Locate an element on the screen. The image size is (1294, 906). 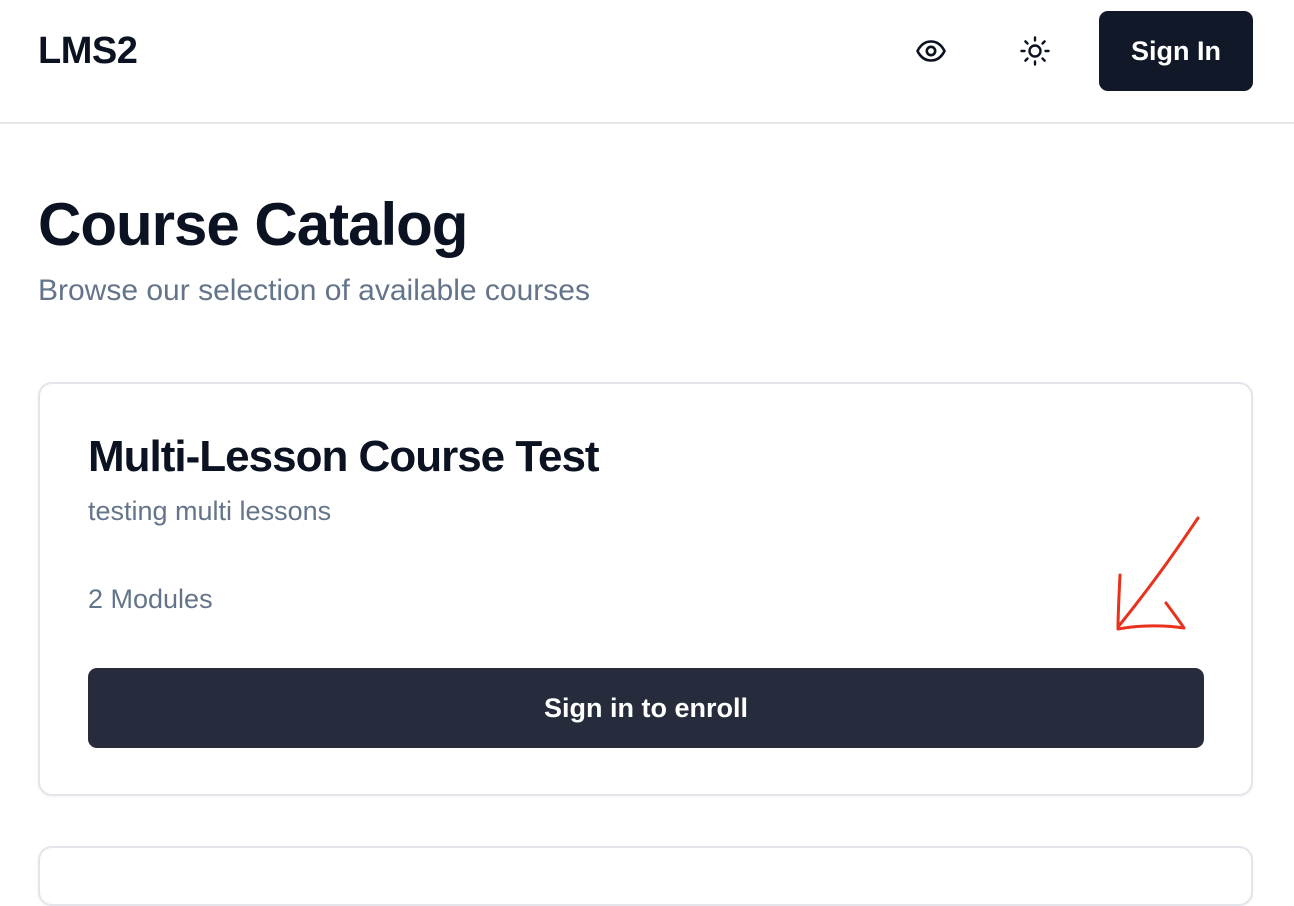
sign-in-button: Sign In is located at coordinates (1176, 51).